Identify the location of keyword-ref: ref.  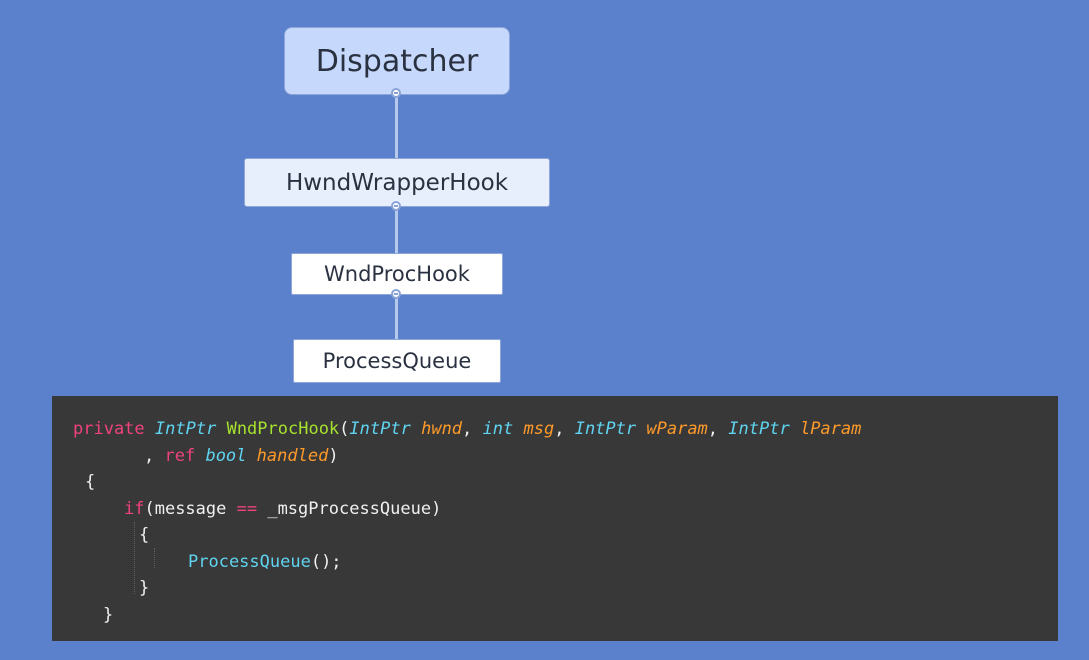
(180, 455).